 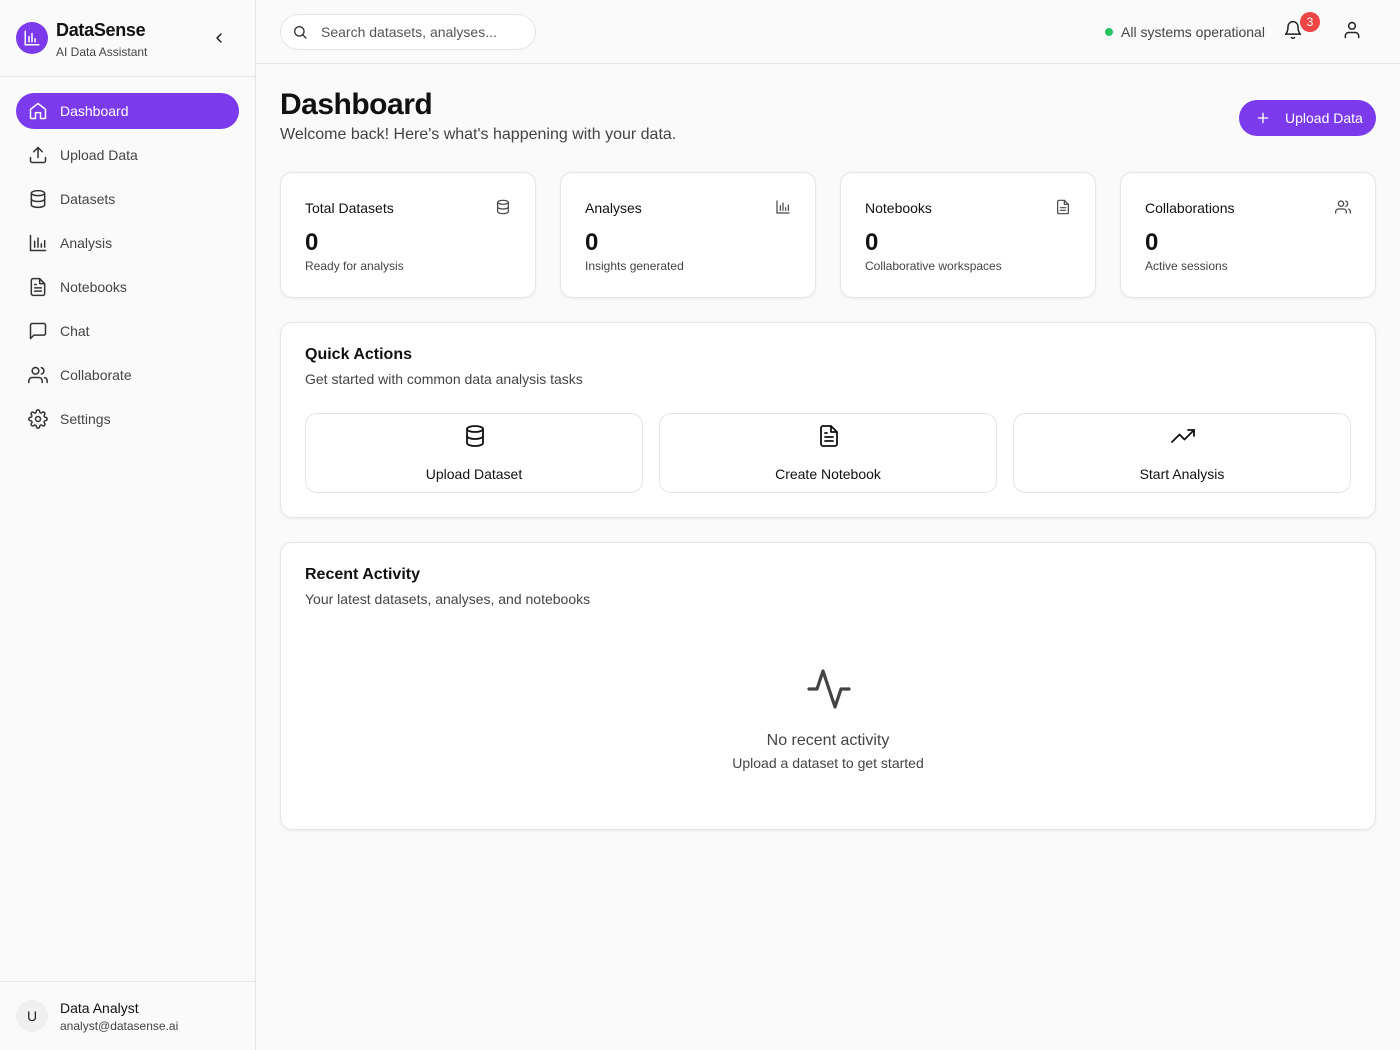 What do you see at coordinates (356, 104) in the screenshot?
I see `page-title: Dashboard` at bounding box center [356, 104].